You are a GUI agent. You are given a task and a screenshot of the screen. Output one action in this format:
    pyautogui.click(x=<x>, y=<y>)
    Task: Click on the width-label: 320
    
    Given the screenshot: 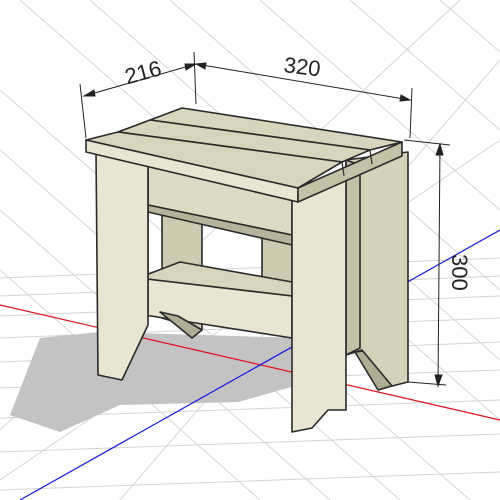 What is the action you would take?
    pyautogui.click(x=302, y=66)
    